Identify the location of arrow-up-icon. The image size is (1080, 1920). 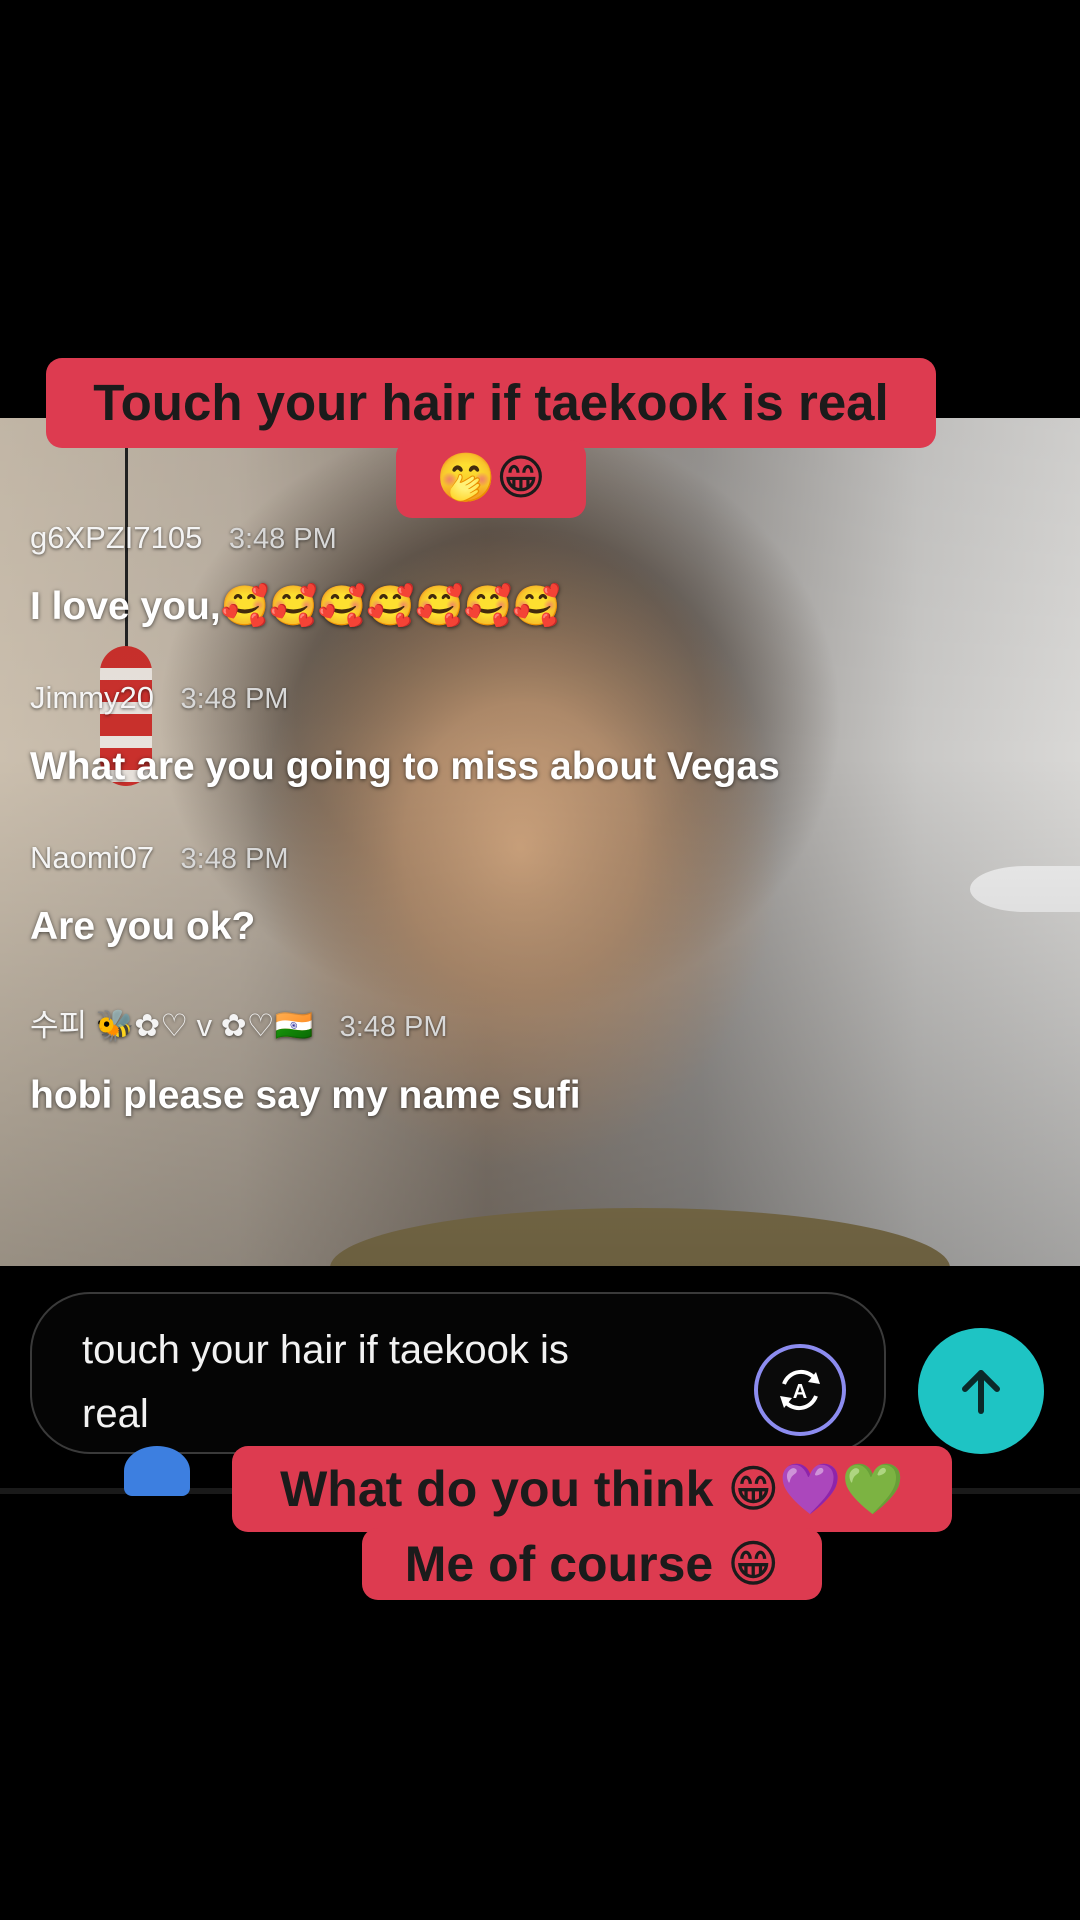
(981, 1392).